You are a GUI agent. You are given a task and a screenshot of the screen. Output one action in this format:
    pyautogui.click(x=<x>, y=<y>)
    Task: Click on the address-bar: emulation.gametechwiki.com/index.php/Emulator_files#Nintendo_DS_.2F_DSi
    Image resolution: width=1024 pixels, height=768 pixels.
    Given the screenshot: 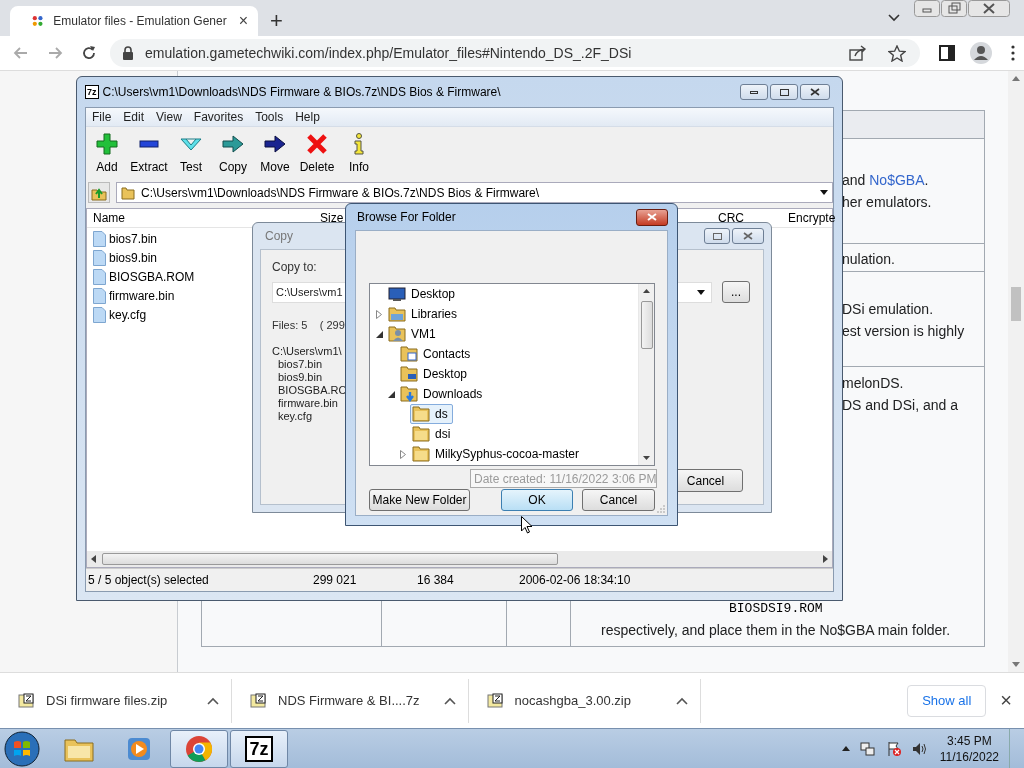 What is the action you would take?
    pyautogui.click(x=515, y=53)
    